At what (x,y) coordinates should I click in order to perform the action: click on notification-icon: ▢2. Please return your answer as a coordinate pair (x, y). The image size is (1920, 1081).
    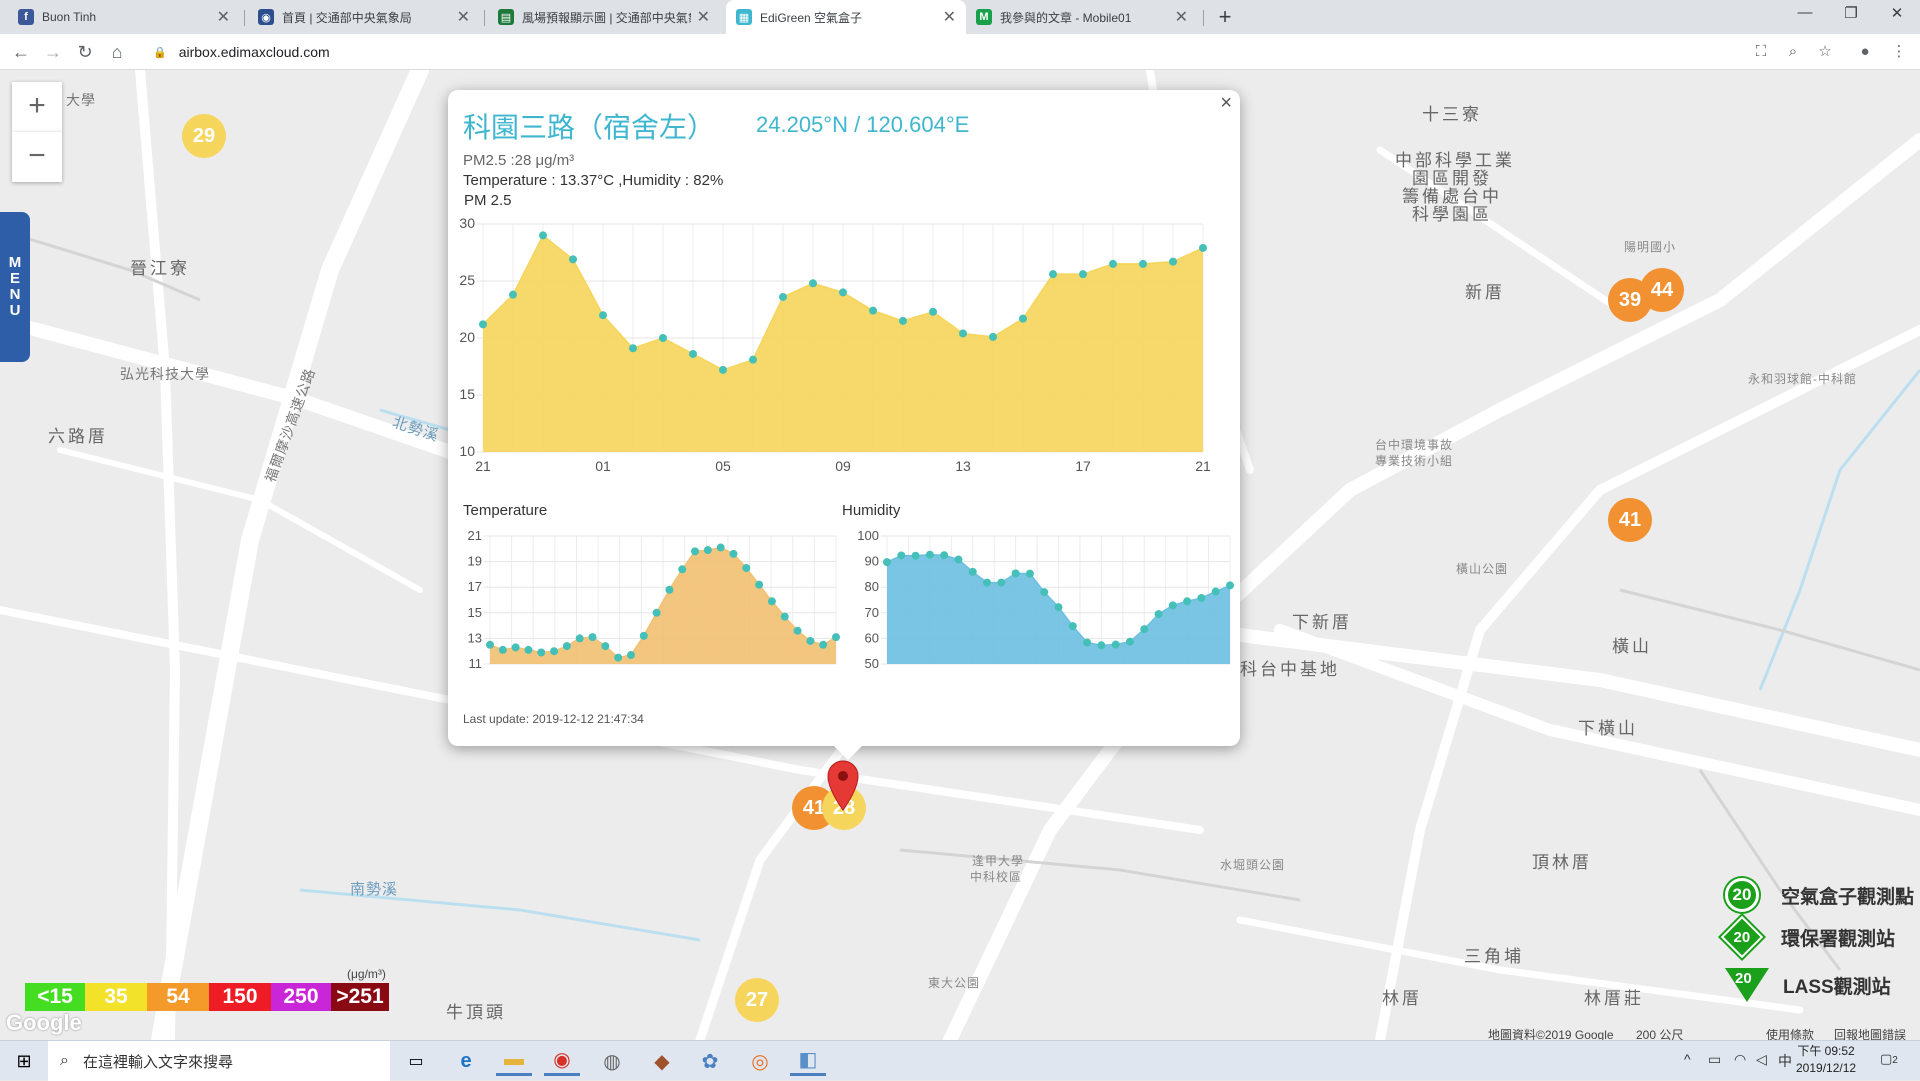
    Looking at the image, I should click on (1889, 1059).